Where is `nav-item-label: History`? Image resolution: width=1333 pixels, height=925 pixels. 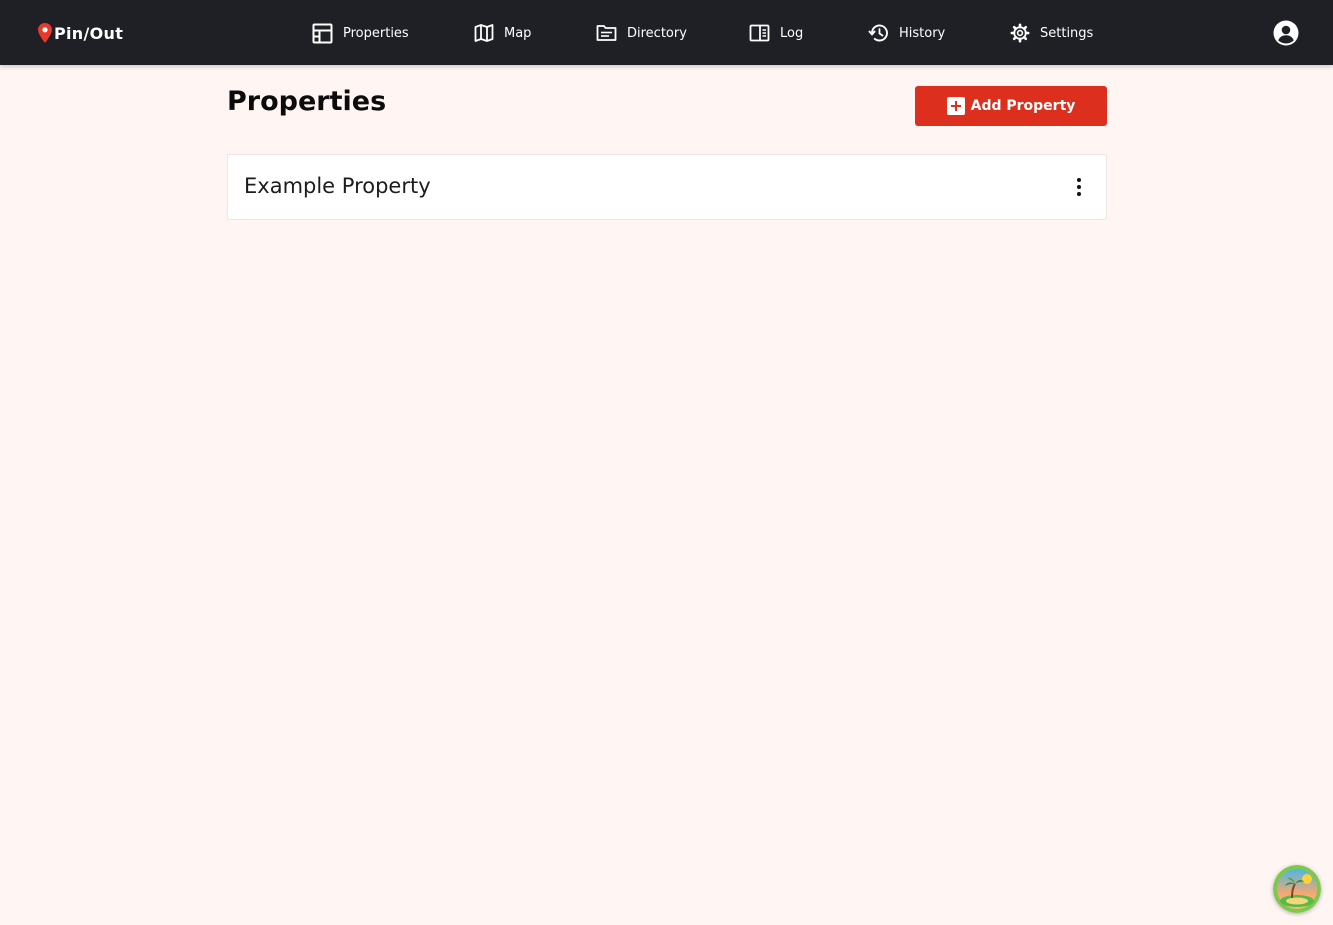 nav-item-label: History is located at coordinates (922, 33).